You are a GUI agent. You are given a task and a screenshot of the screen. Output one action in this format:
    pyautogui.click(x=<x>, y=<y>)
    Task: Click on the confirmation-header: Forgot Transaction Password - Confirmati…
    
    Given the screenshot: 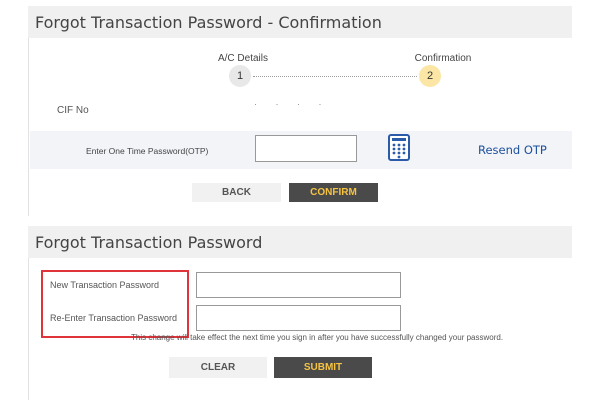 What is the action you would take?
    pyautogui.click(x=300, y=22)
    